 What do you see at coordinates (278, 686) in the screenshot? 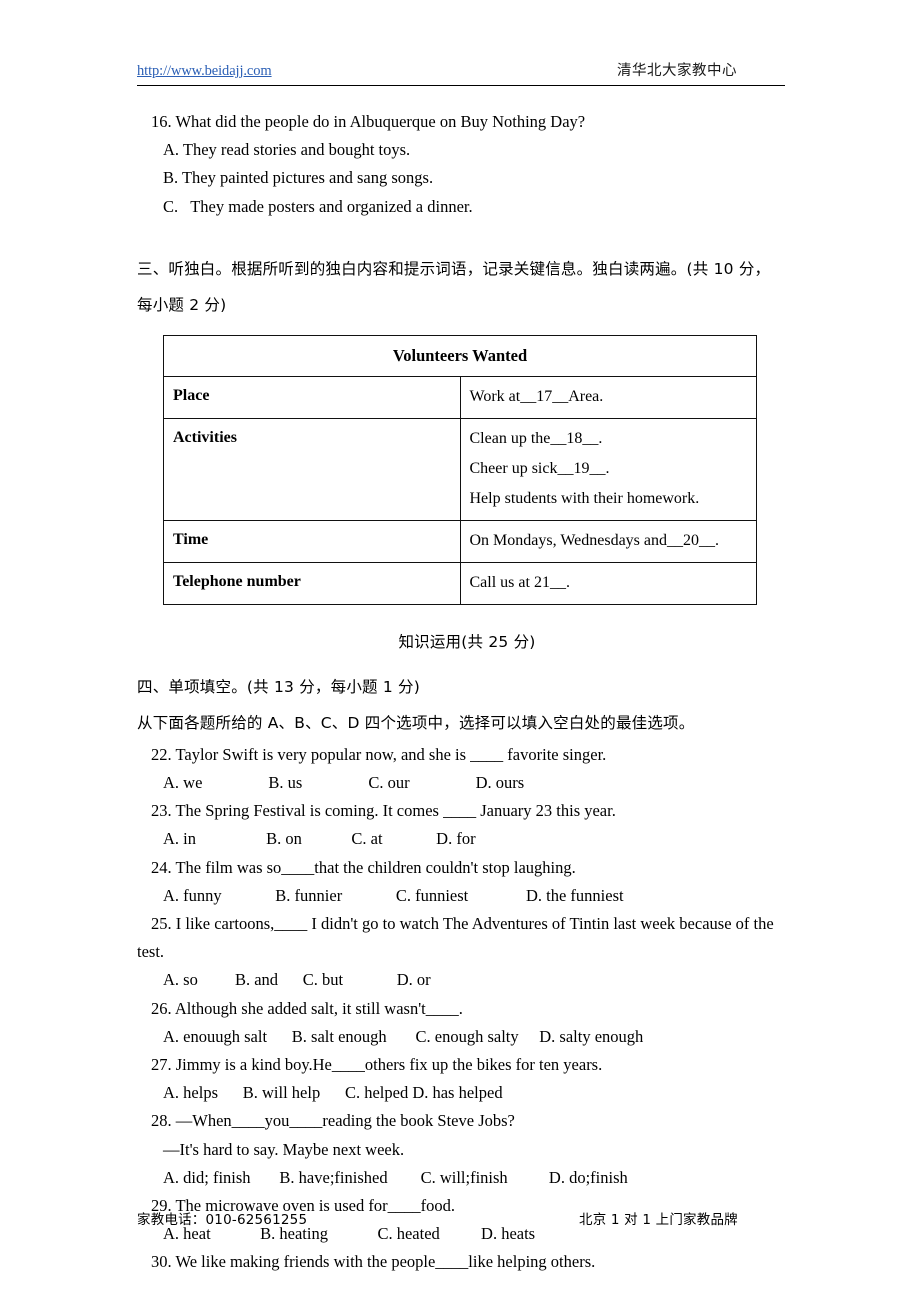
I see `section-four-heading: 四、单项填空。(共 13 分，每小题 1 分)` at bounding box center [278, 686].